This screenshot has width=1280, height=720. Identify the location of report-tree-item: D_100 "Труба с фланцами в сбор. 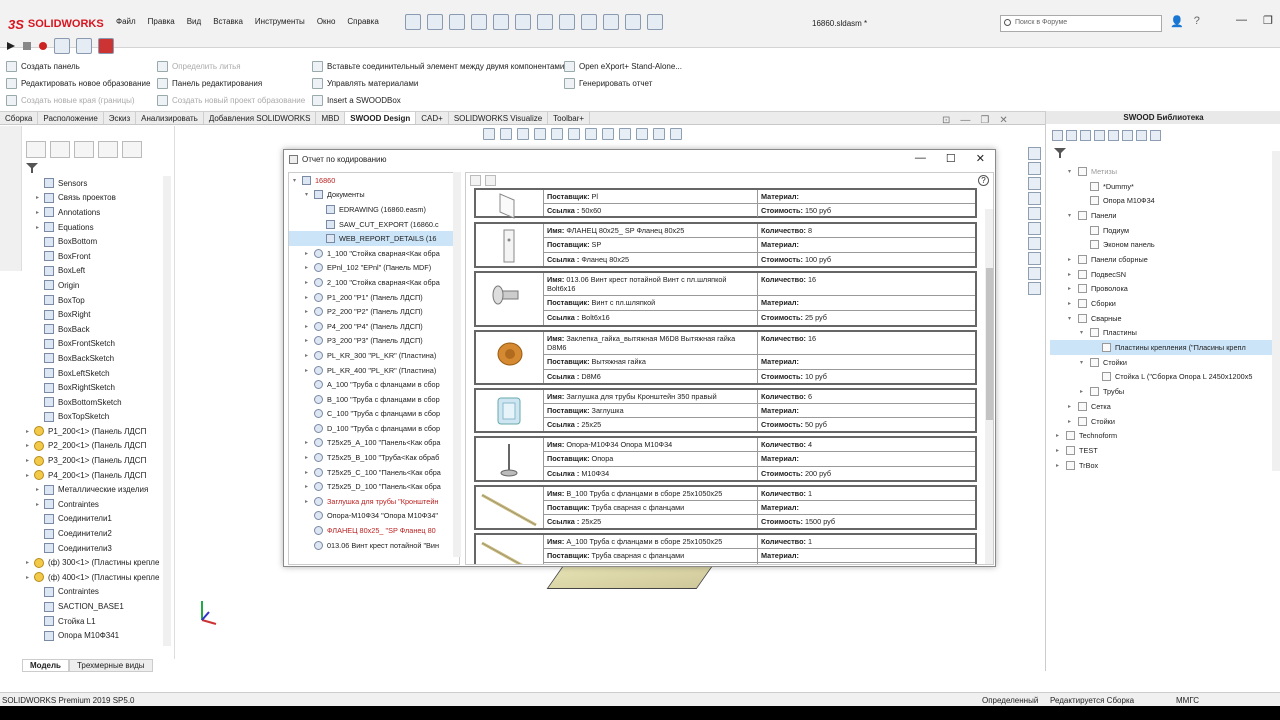
(374, 428).